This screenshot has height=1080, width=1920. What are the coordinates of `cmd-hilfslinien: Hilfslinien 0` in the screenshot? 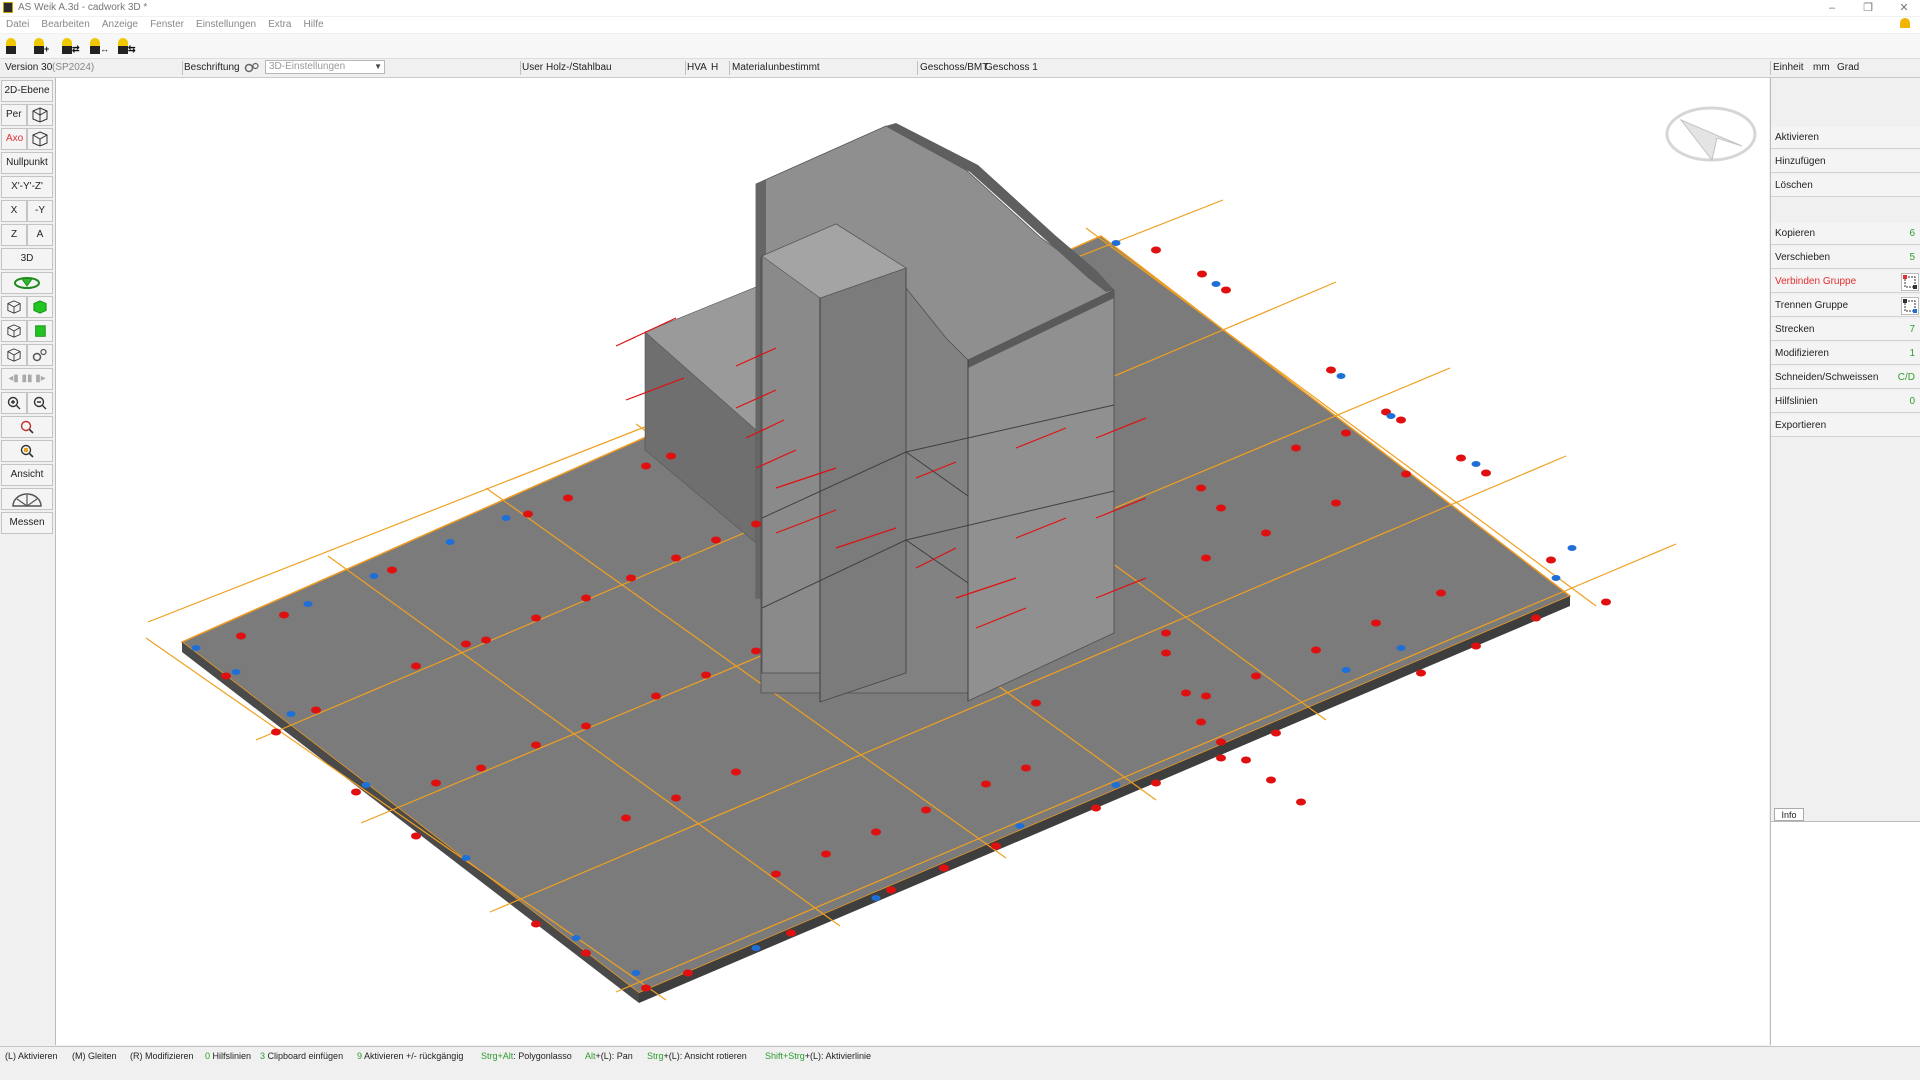 It's located at (1845, 402).